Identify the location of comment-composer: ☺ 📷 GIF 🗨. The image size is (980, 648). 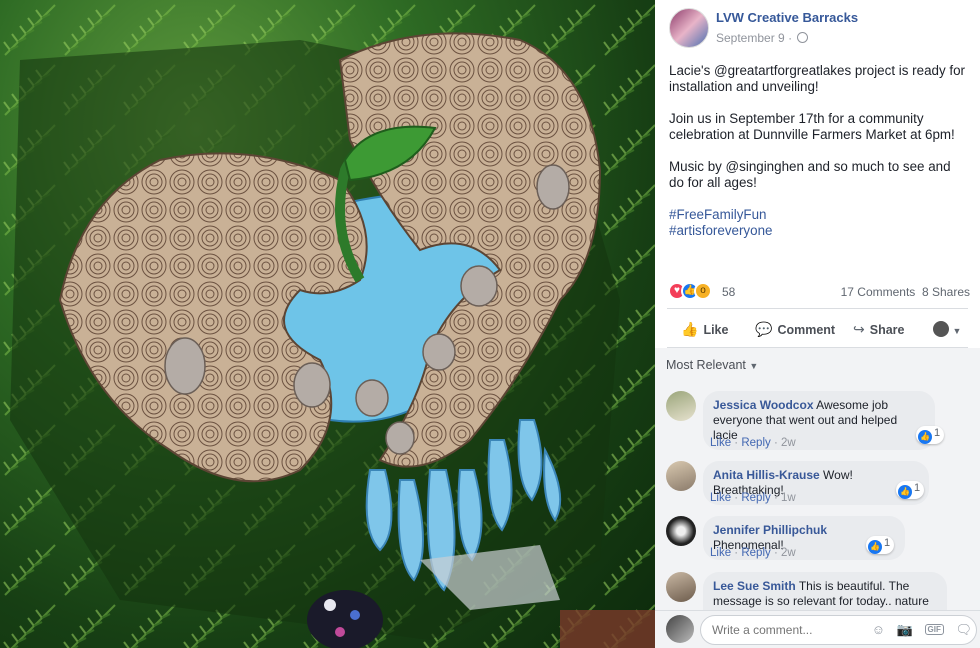
(817, 629).